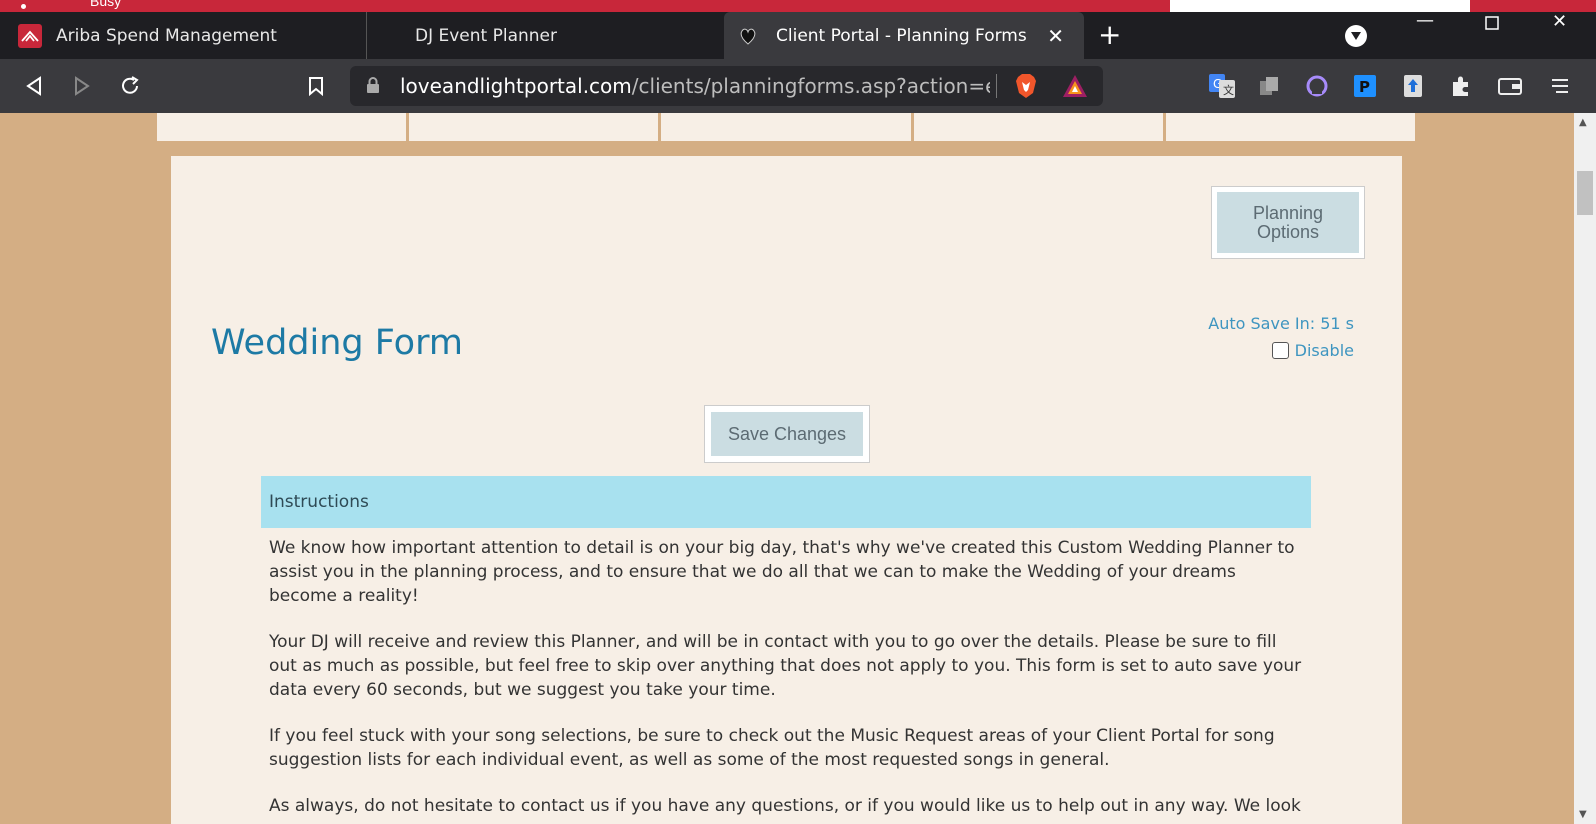  I want to click on p-extension-icon: P, so click(1365, 86).